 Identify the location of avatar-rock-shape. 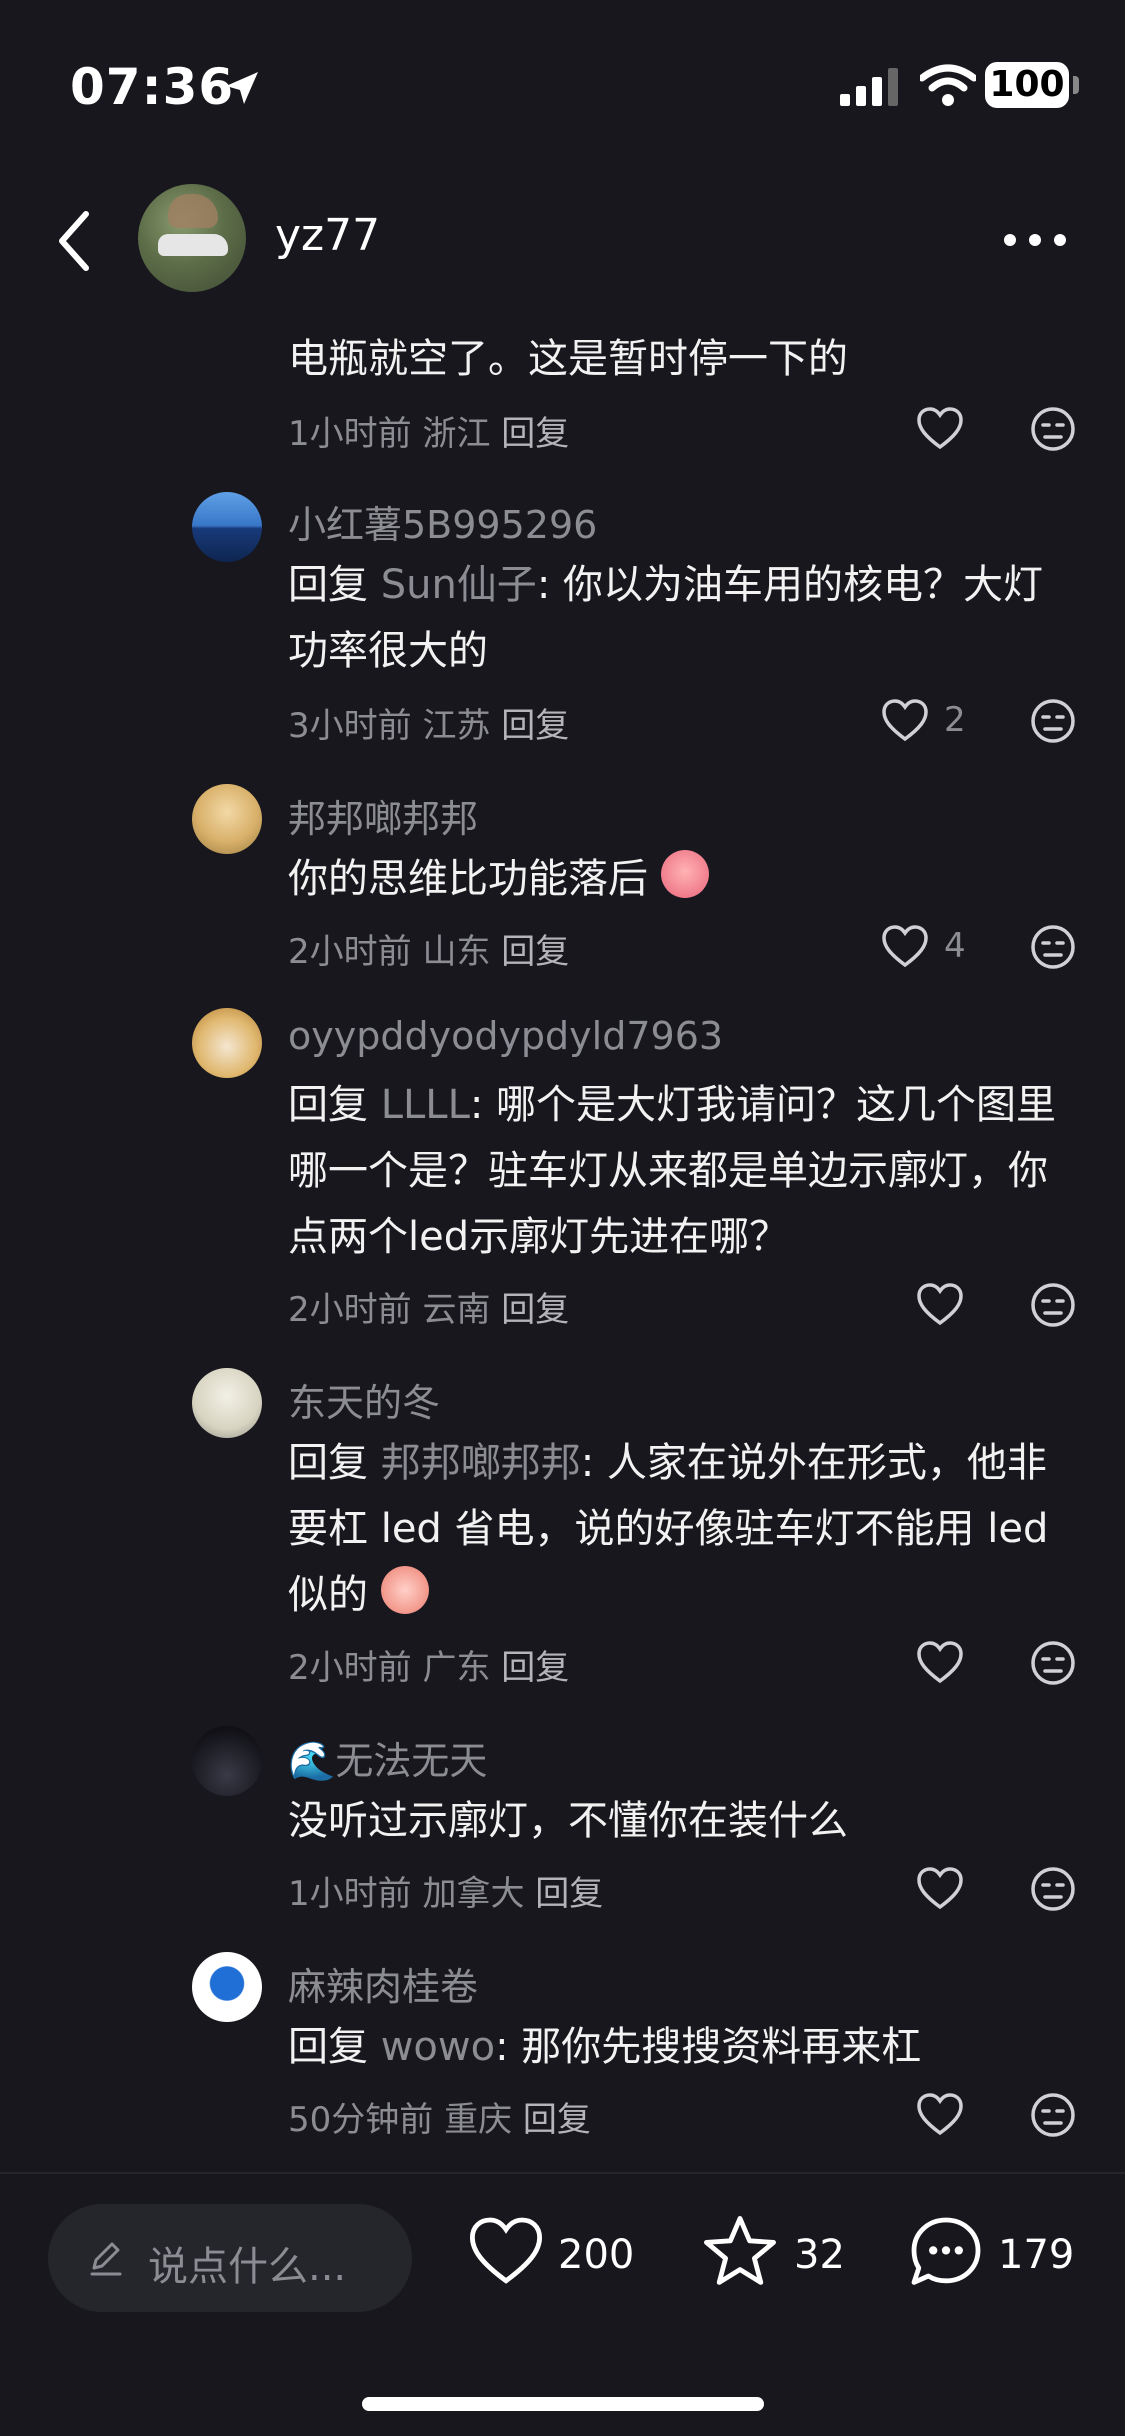
(193, 211).